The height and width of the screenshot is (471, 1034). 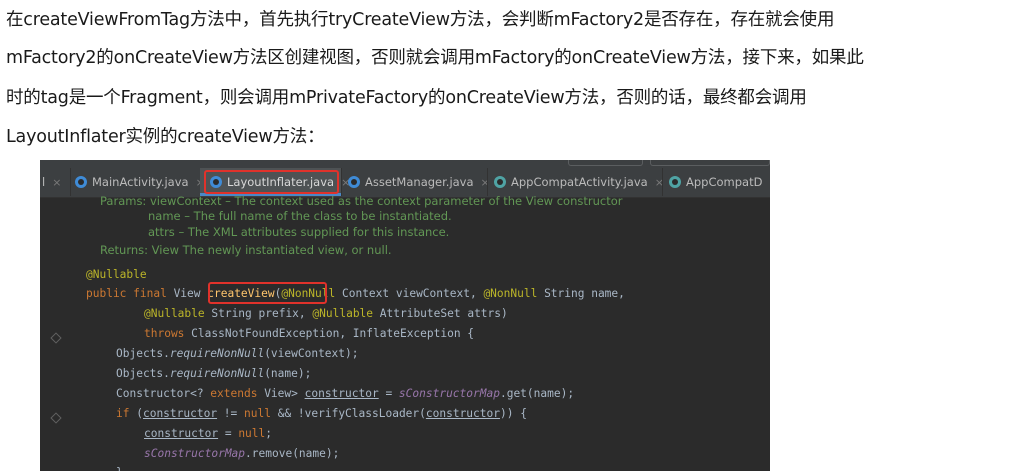 I want to click on code-token: Constructor<?, so click(x=163, y=393).